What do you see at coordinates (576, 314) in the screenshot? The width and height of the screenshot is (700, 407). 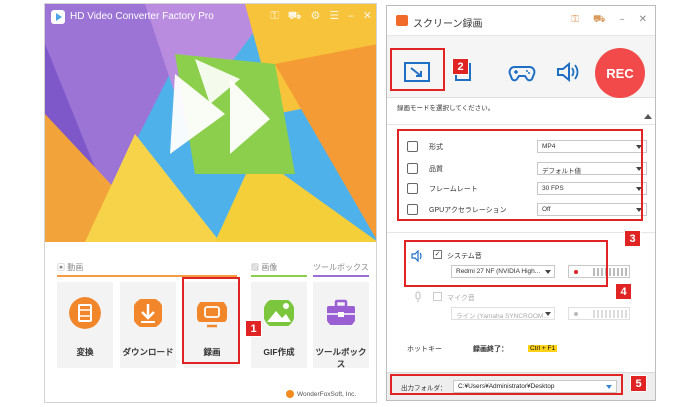 I see `record-dot-icon` at bounding box center [576, 314].